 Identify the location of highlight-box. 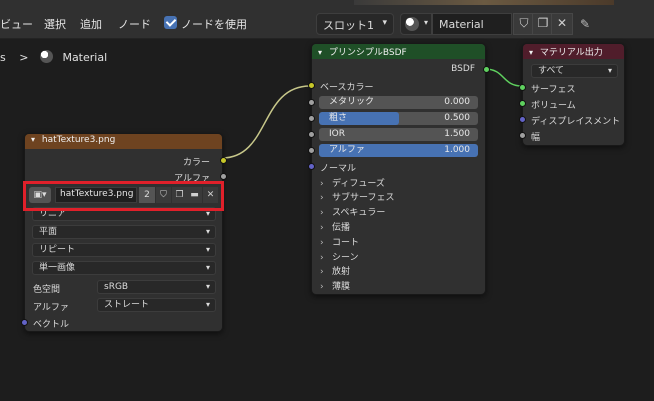
(123, 196).